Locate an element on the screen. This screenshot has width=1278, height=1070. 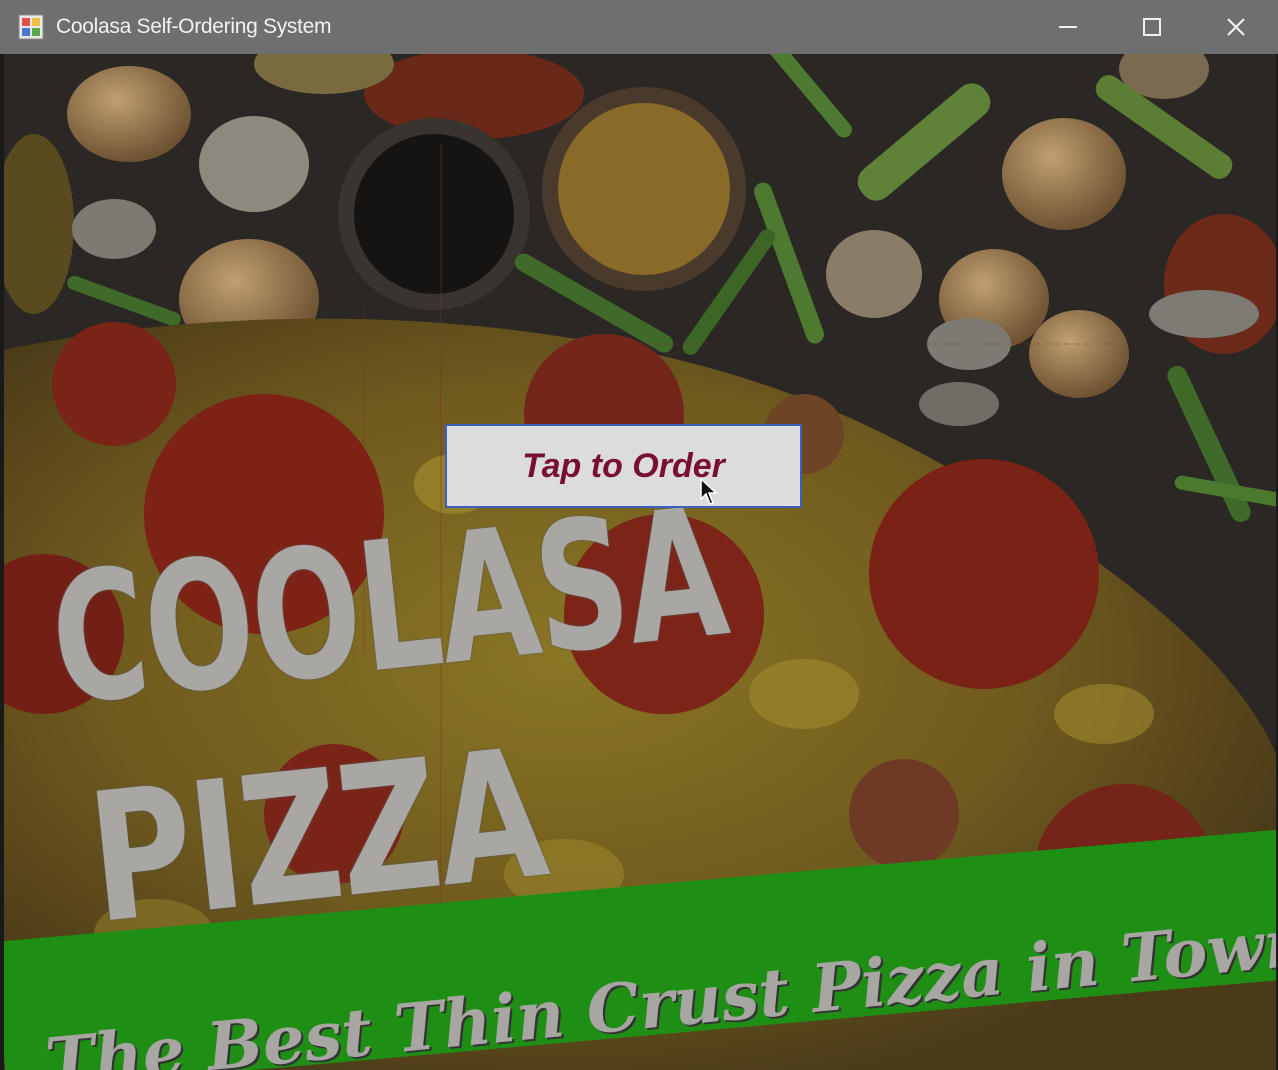
window-title: Coolasa Self-Ordering System is located at coordinates (194, 26).